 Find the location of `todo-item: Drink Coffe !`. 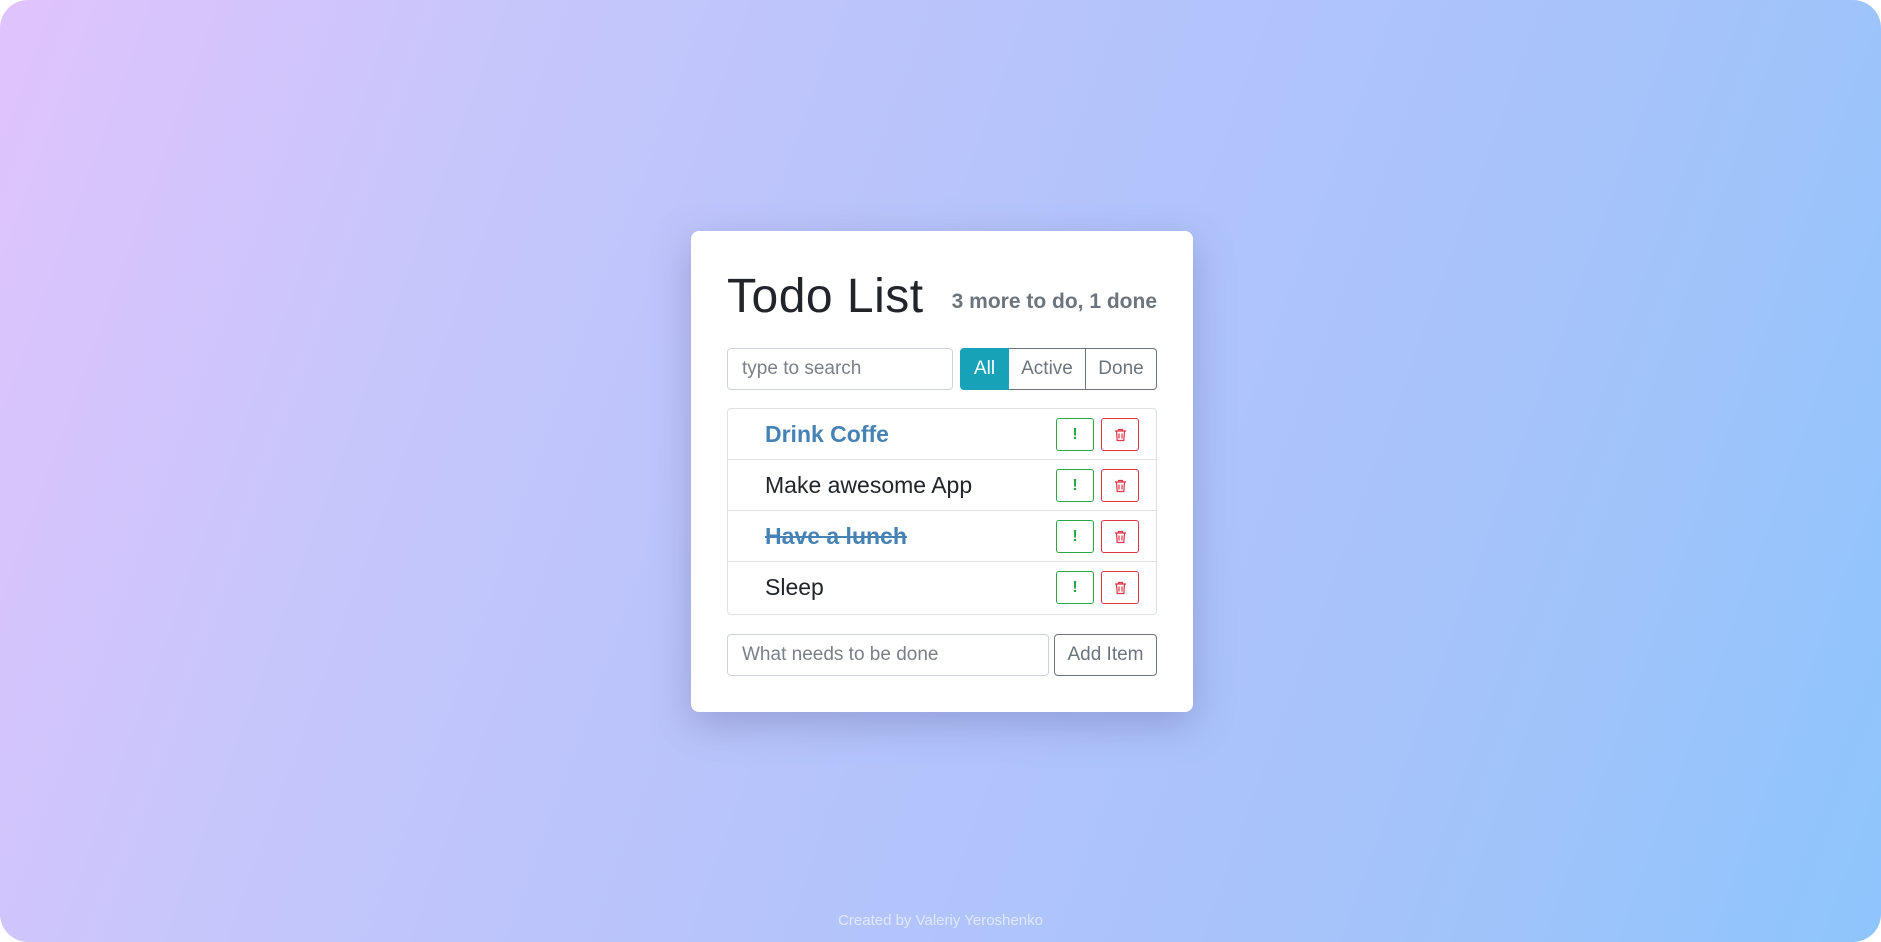

todo-item: Drink Coffe ! is located at coordinates (942, 434).